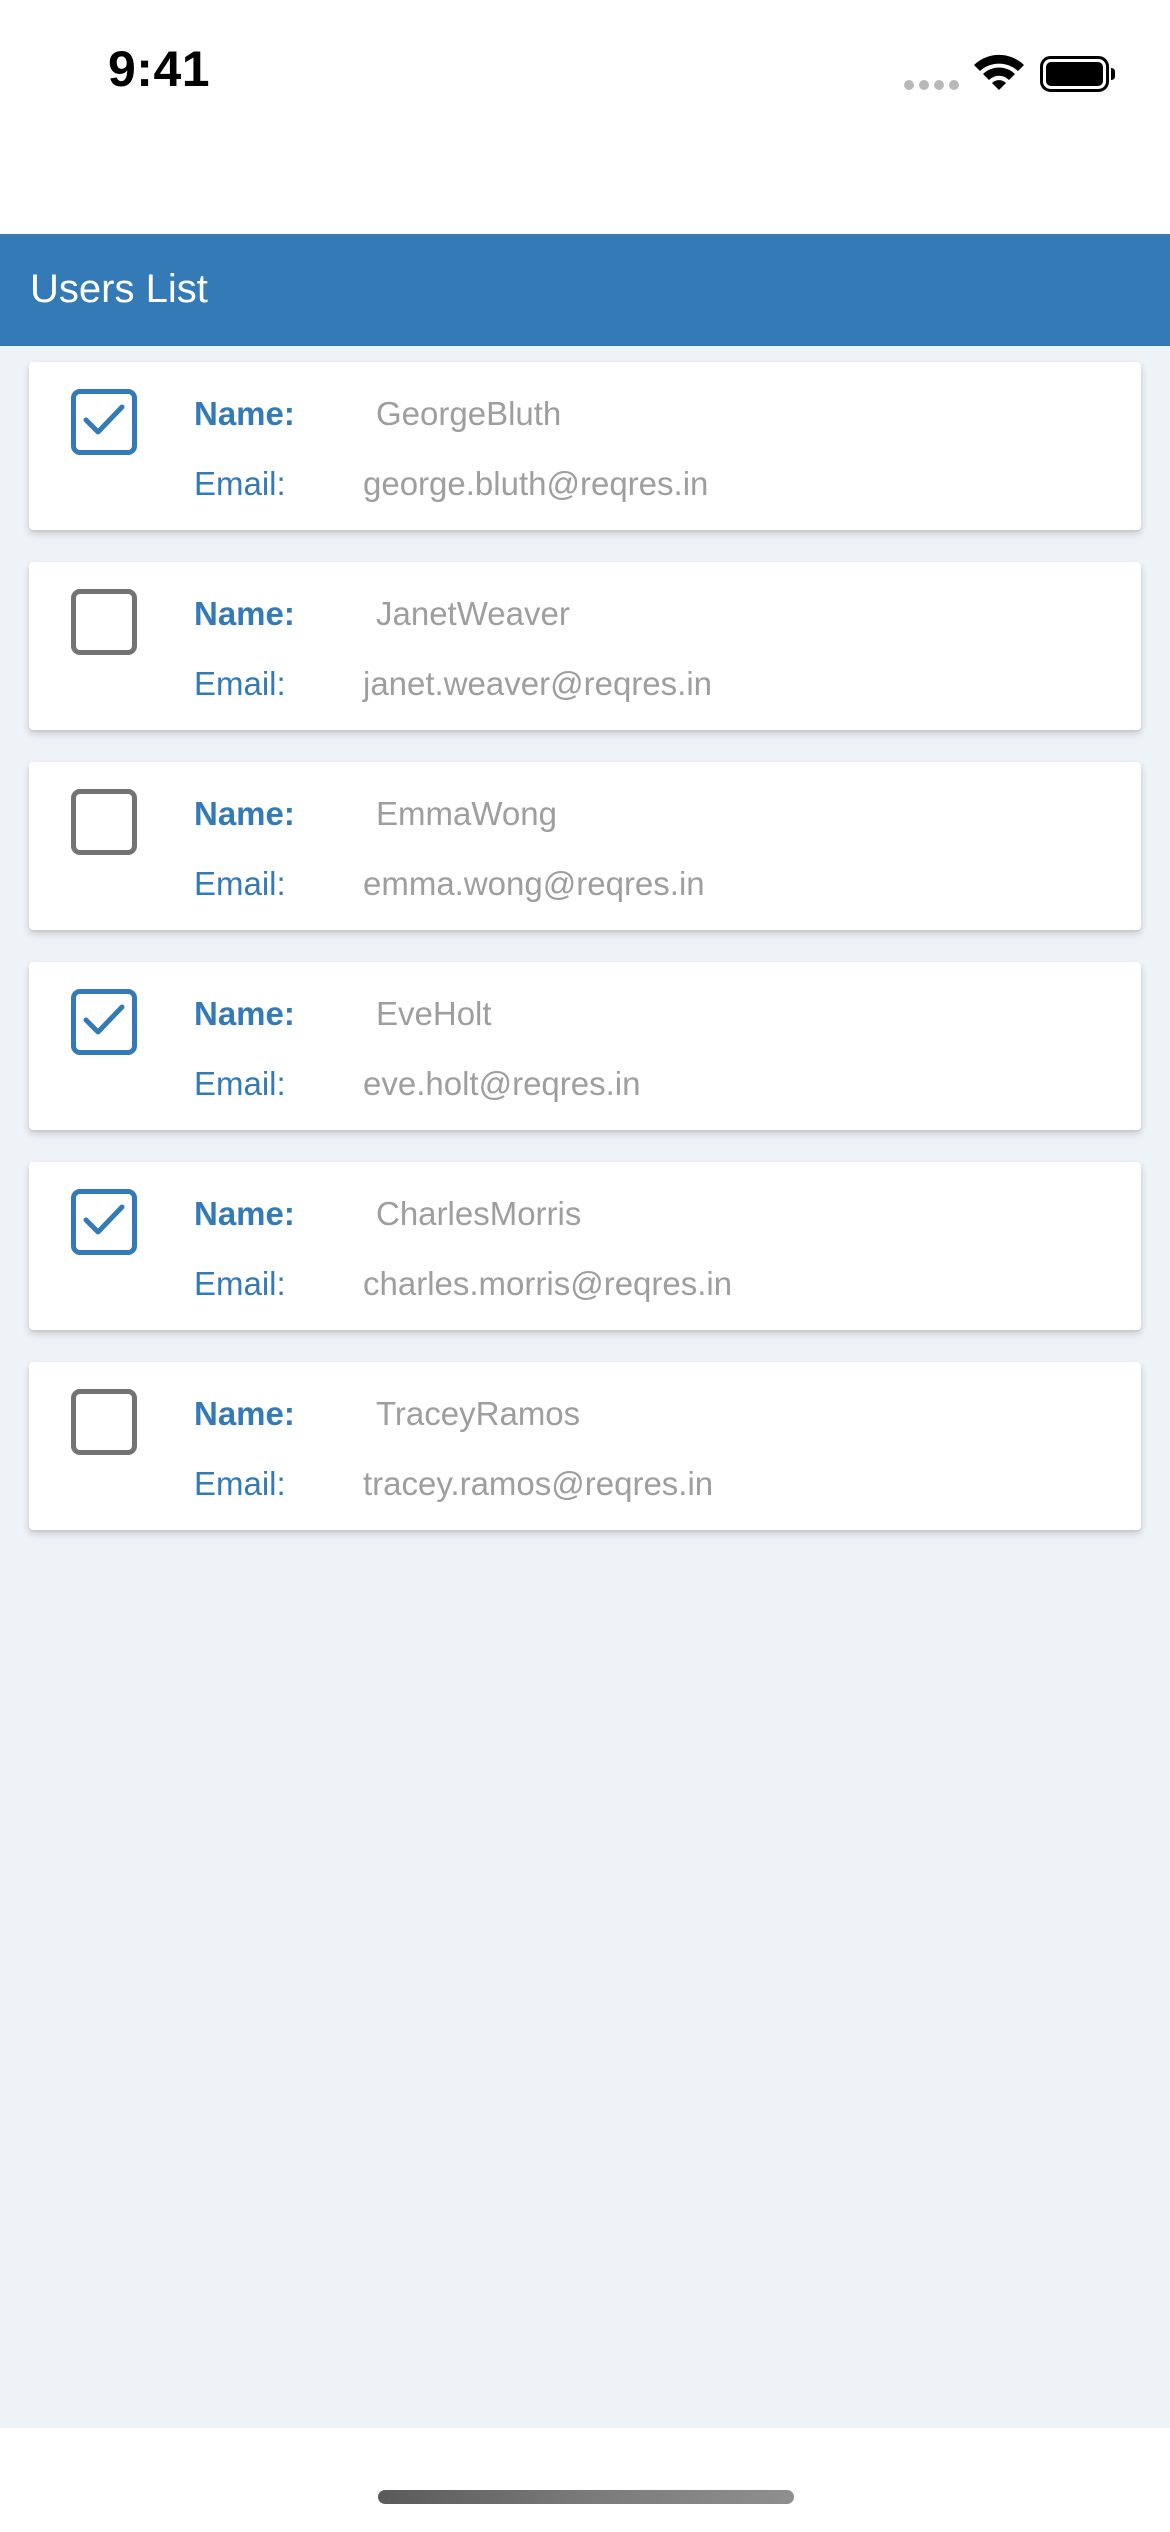  What do you see at coordinates (473, 613) in the screenshot?
I see `user-name: JanetWeaver` at bounding box center [473, 613].